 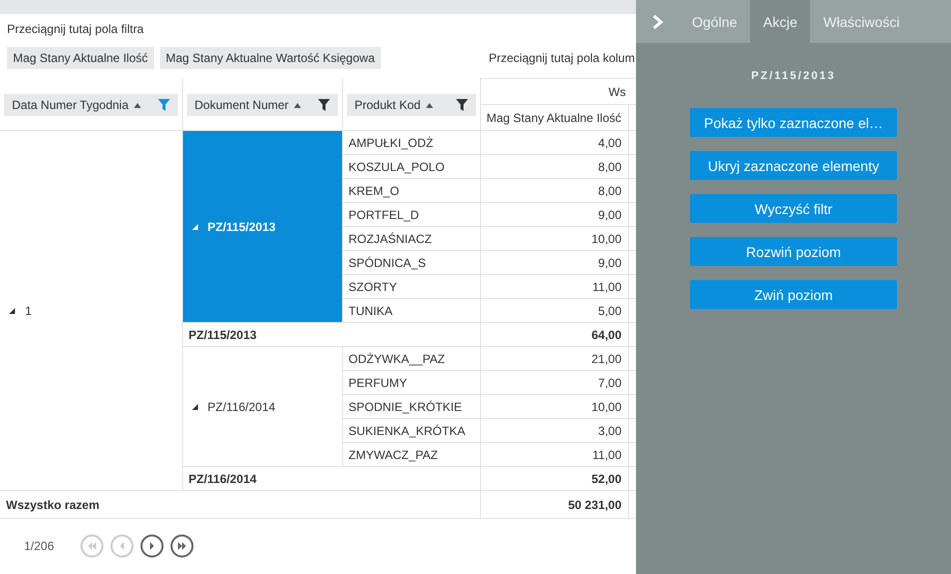 What do you see at coordinates (411, 430) in the screenshot?
I see `row-header: SUKIENKA_KRÓTKA` at bounding box center [411, 430].